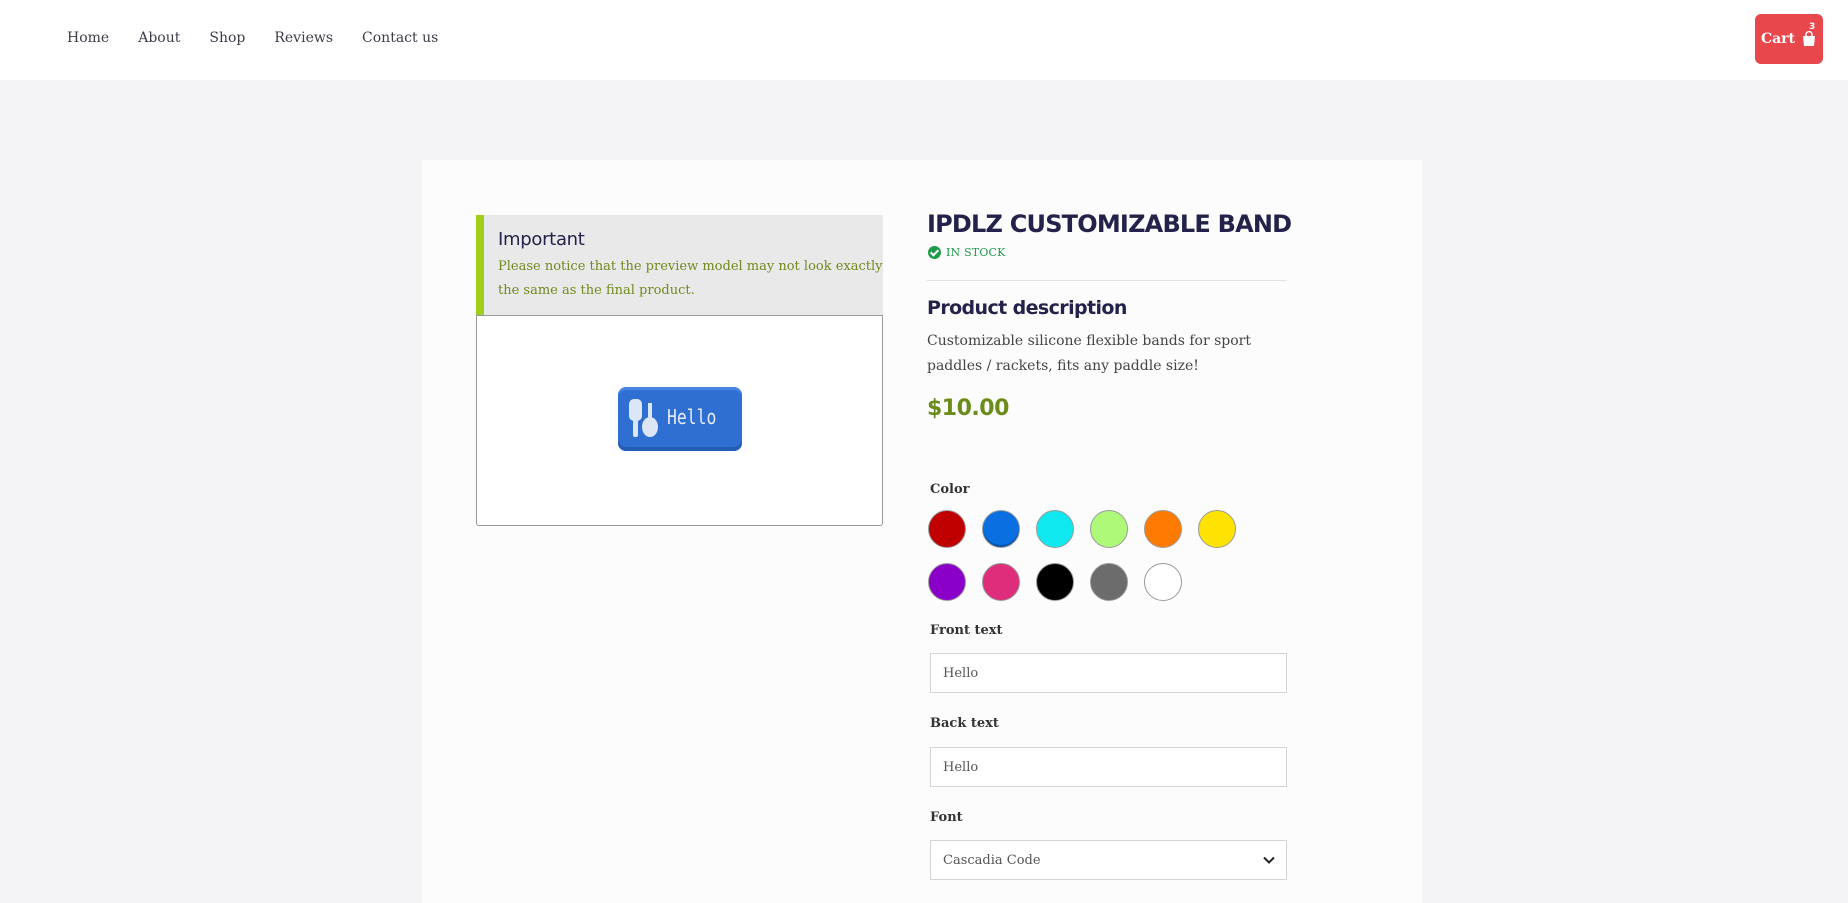  I want to click on check-circle-icon, so click(934, 252).